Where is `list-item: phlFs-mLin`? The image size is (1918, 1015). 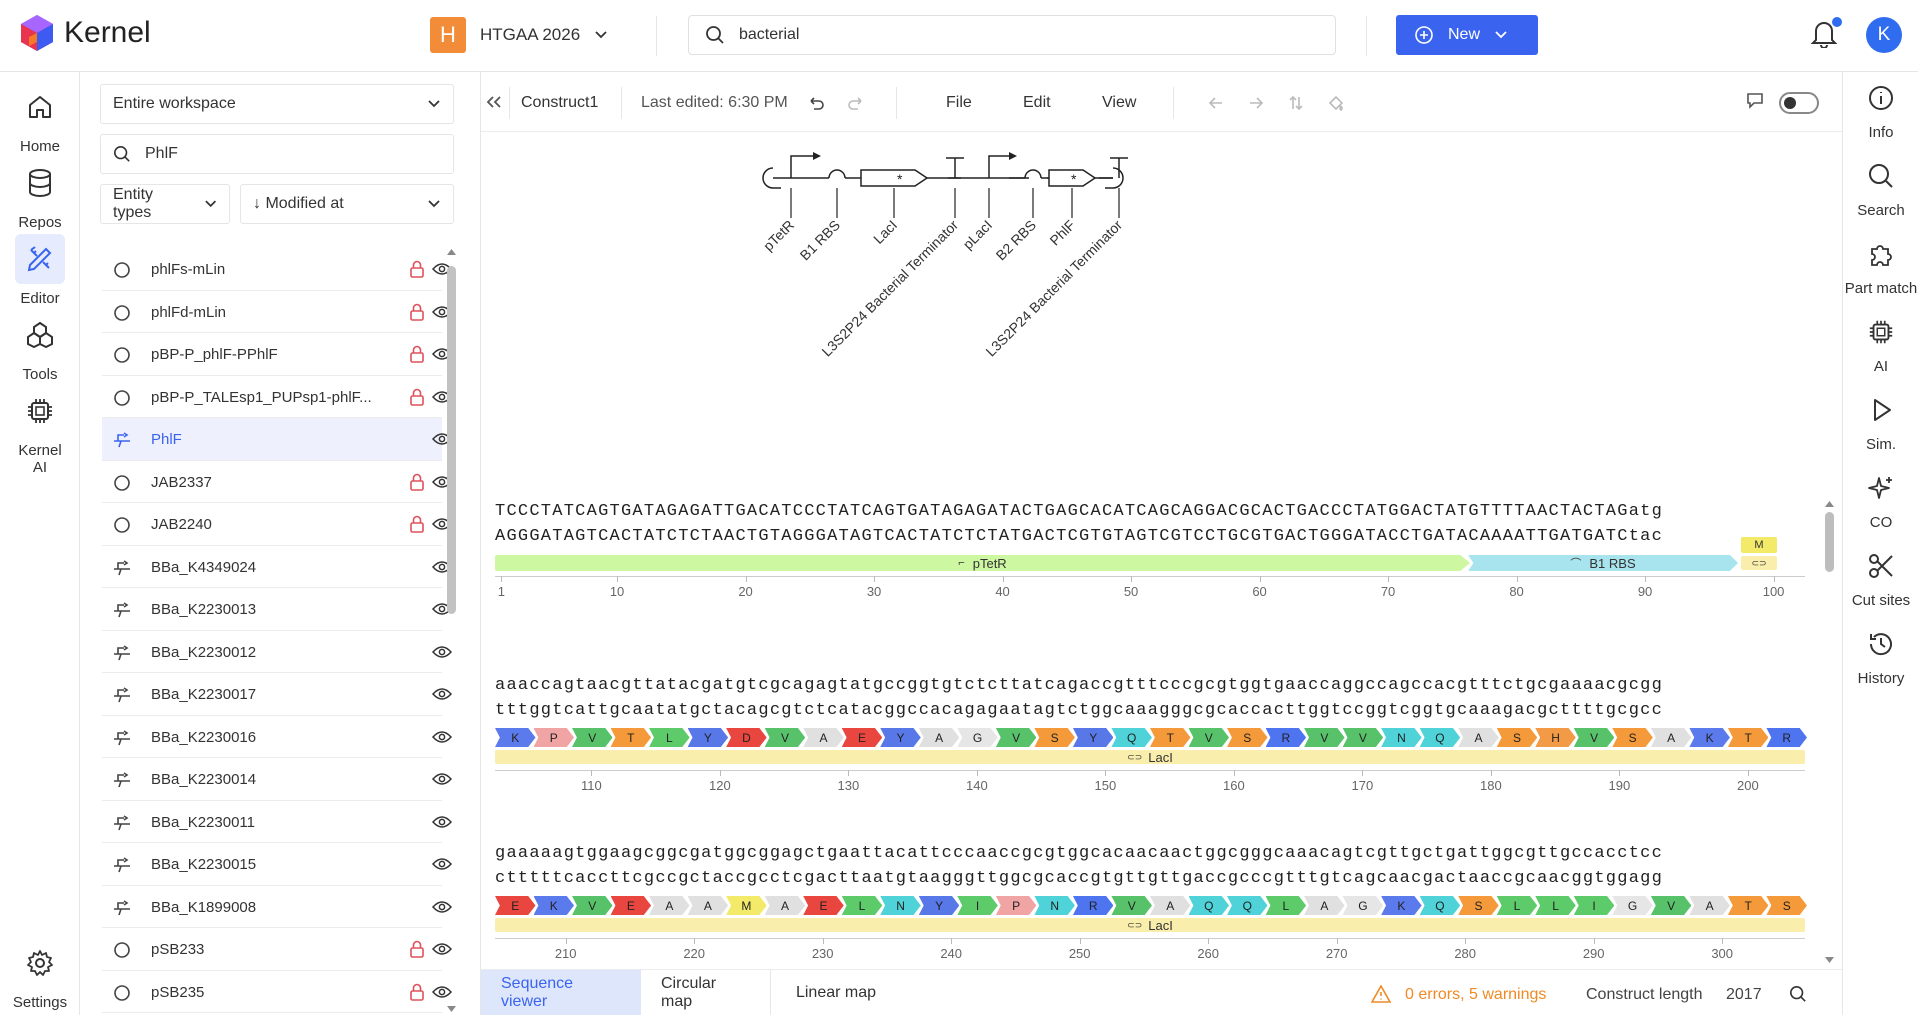 list-item: phlFs-mLin is located at coordinates (277, 269).